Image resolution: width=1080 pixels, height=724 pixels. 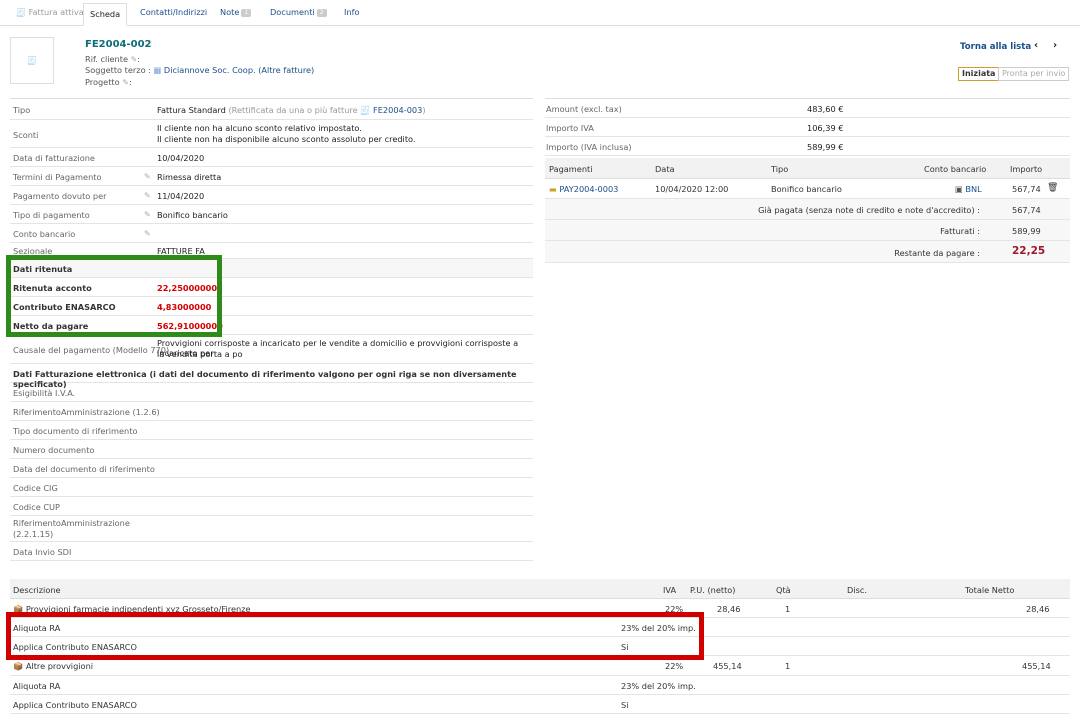 I want to click on dovuto-row: Pagamento dovuto per ✎ 11/04/2020, so click(x=271, y=195).